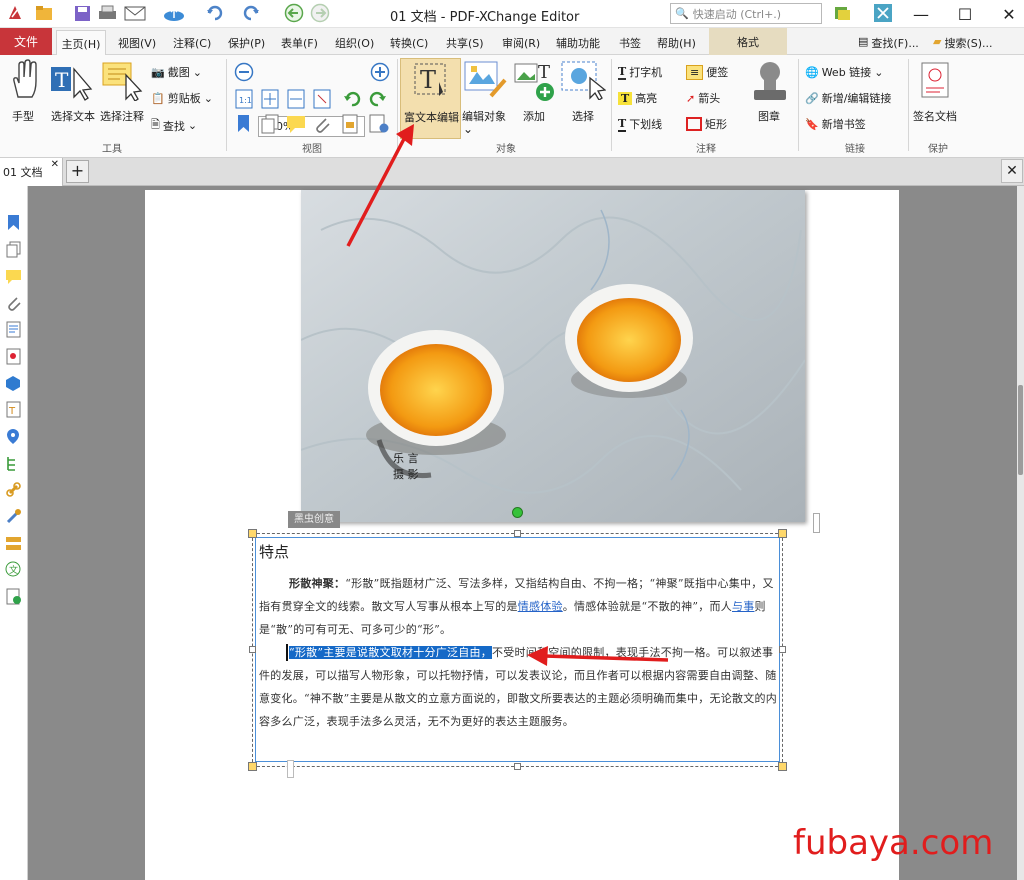 This screenshot has width=1024, height=880. I want to click on arrow-to-selected-text, so click(606, 658).